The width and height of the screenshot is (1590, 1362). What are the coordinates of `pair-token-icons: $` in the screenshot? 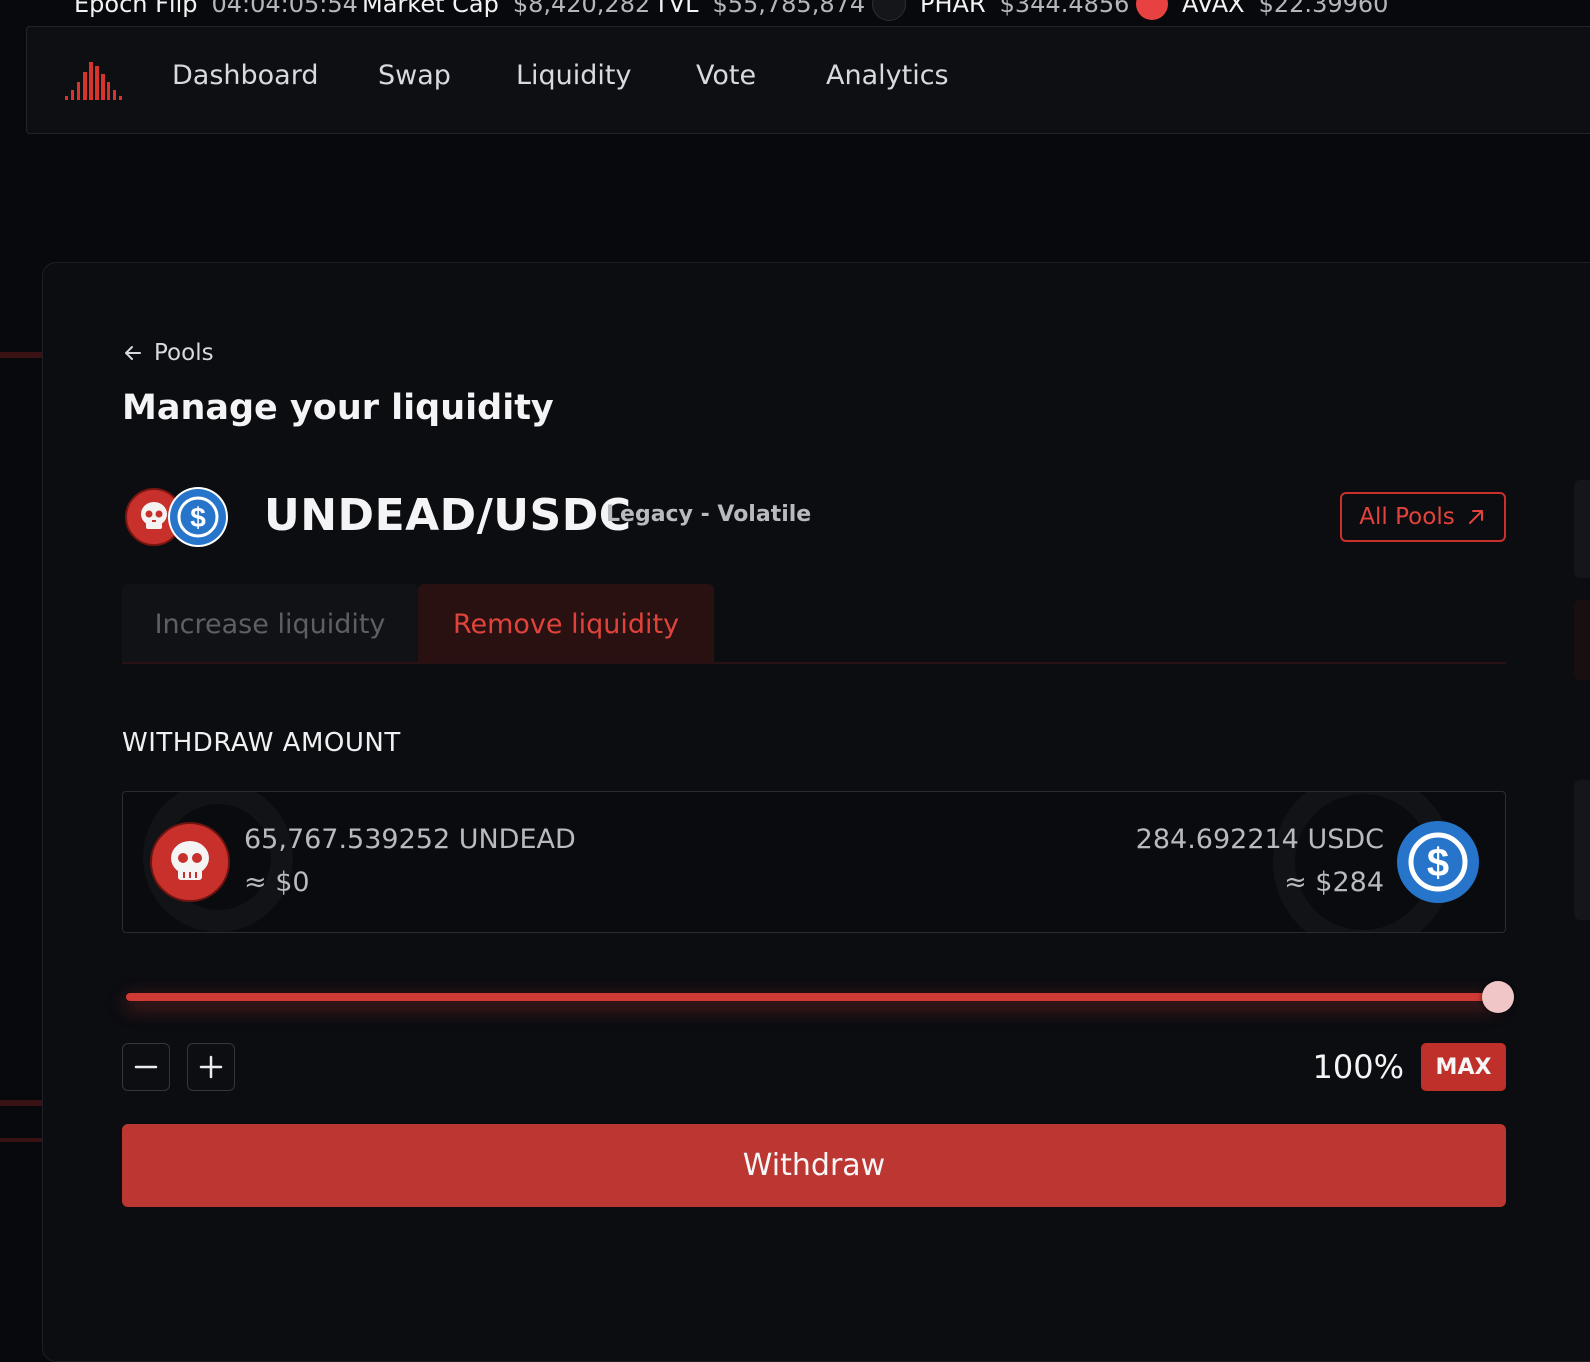 It's located at (176, 517).